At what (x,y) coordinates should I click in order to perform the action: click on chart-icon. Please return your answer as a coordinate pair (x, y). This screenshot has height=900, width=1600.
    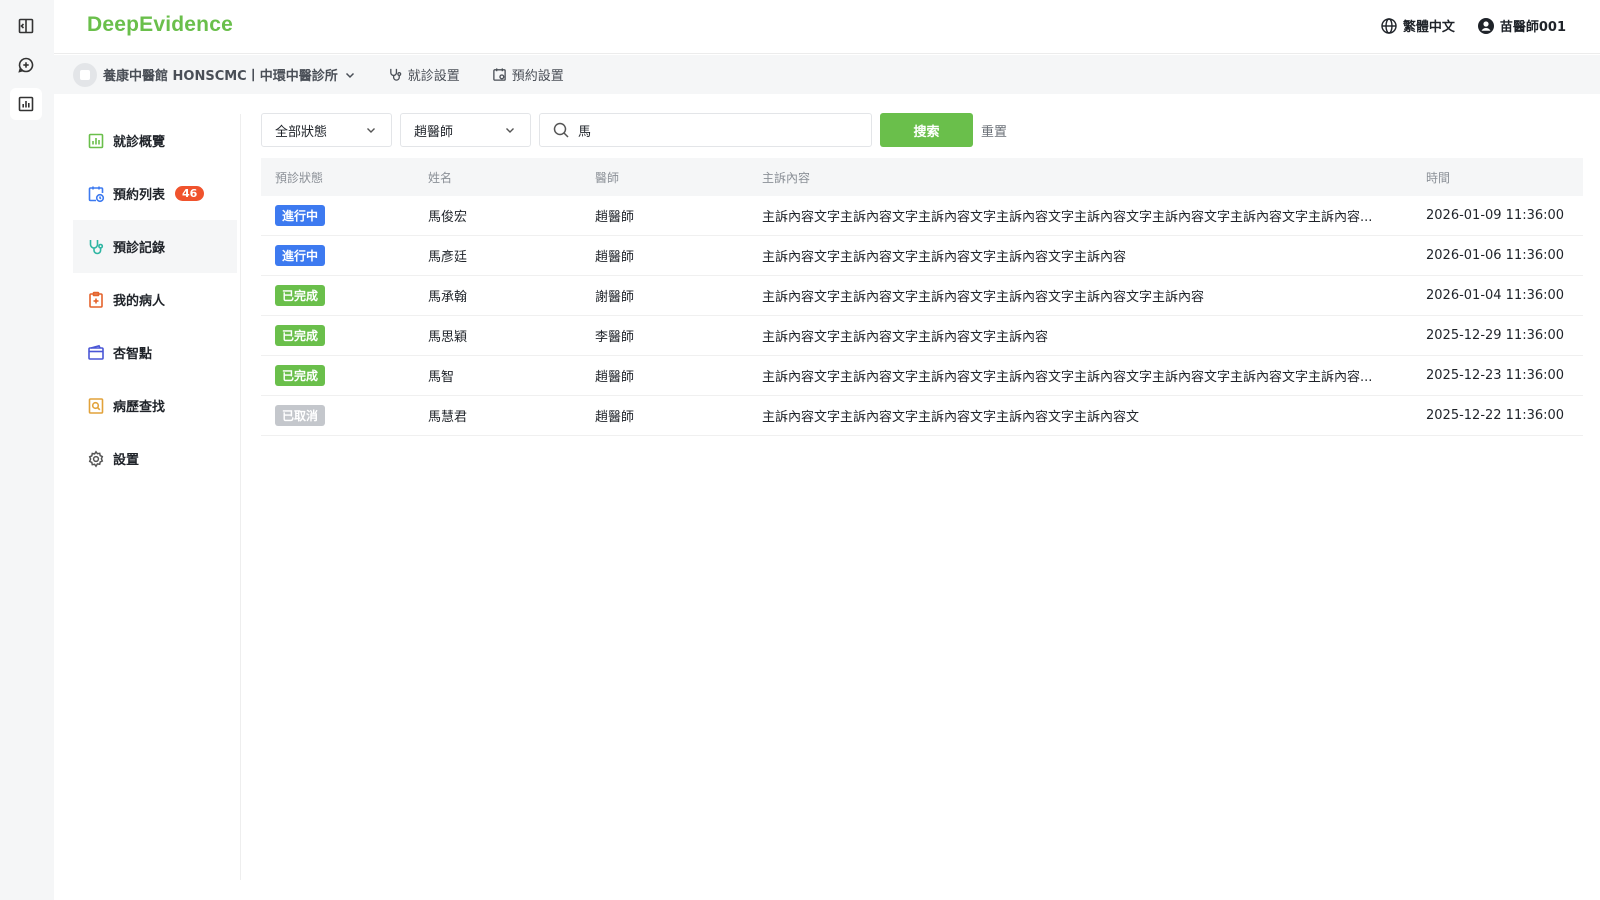
    Looking at the image, I should click on (96, 140).